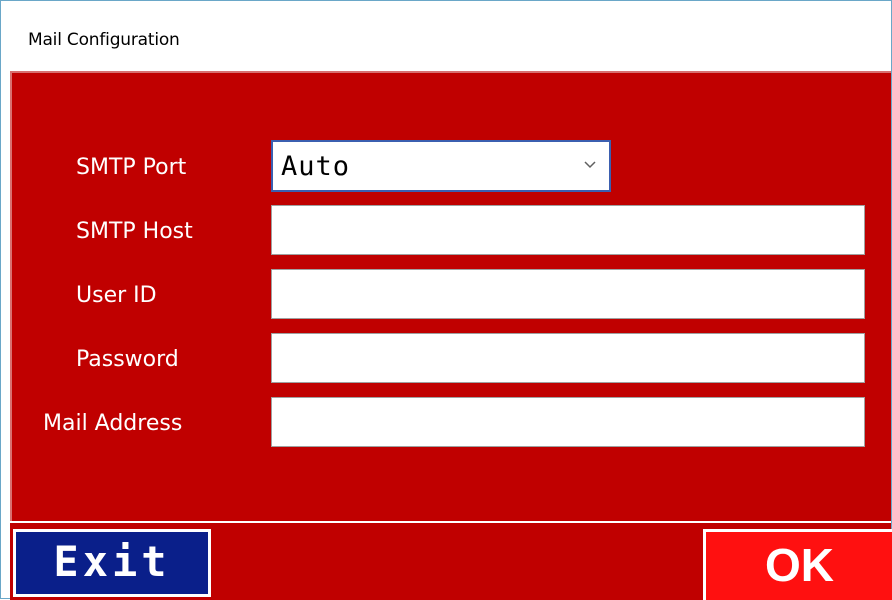  Describe the element at coordinates (127, 359) in the screenshot. I see `password-label: Password` at that location.